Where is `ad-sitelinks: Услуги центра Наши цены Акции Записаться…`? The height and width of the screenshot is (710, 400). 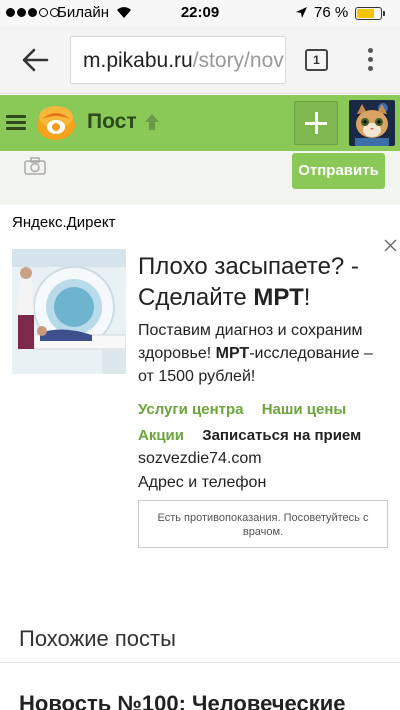
ad-sitelinks: Услуги центра Наши цены Акции Записаться… is located at coordinates (265, 423).